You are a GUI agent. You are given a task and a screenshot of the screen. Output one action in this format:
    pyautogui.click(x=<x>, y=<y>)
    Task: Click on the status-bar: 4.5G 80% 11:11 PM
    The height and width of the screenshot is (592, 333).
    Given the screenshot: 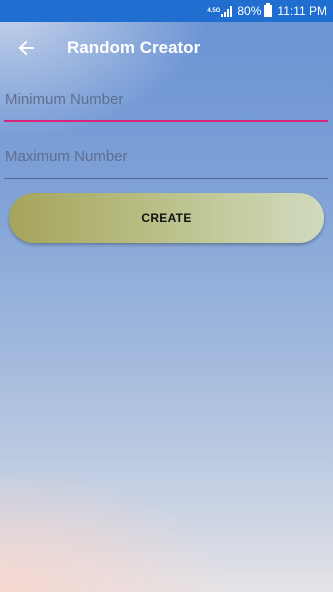 What is the action you would take?
    pyautogui.click(x=166, y=11)
    